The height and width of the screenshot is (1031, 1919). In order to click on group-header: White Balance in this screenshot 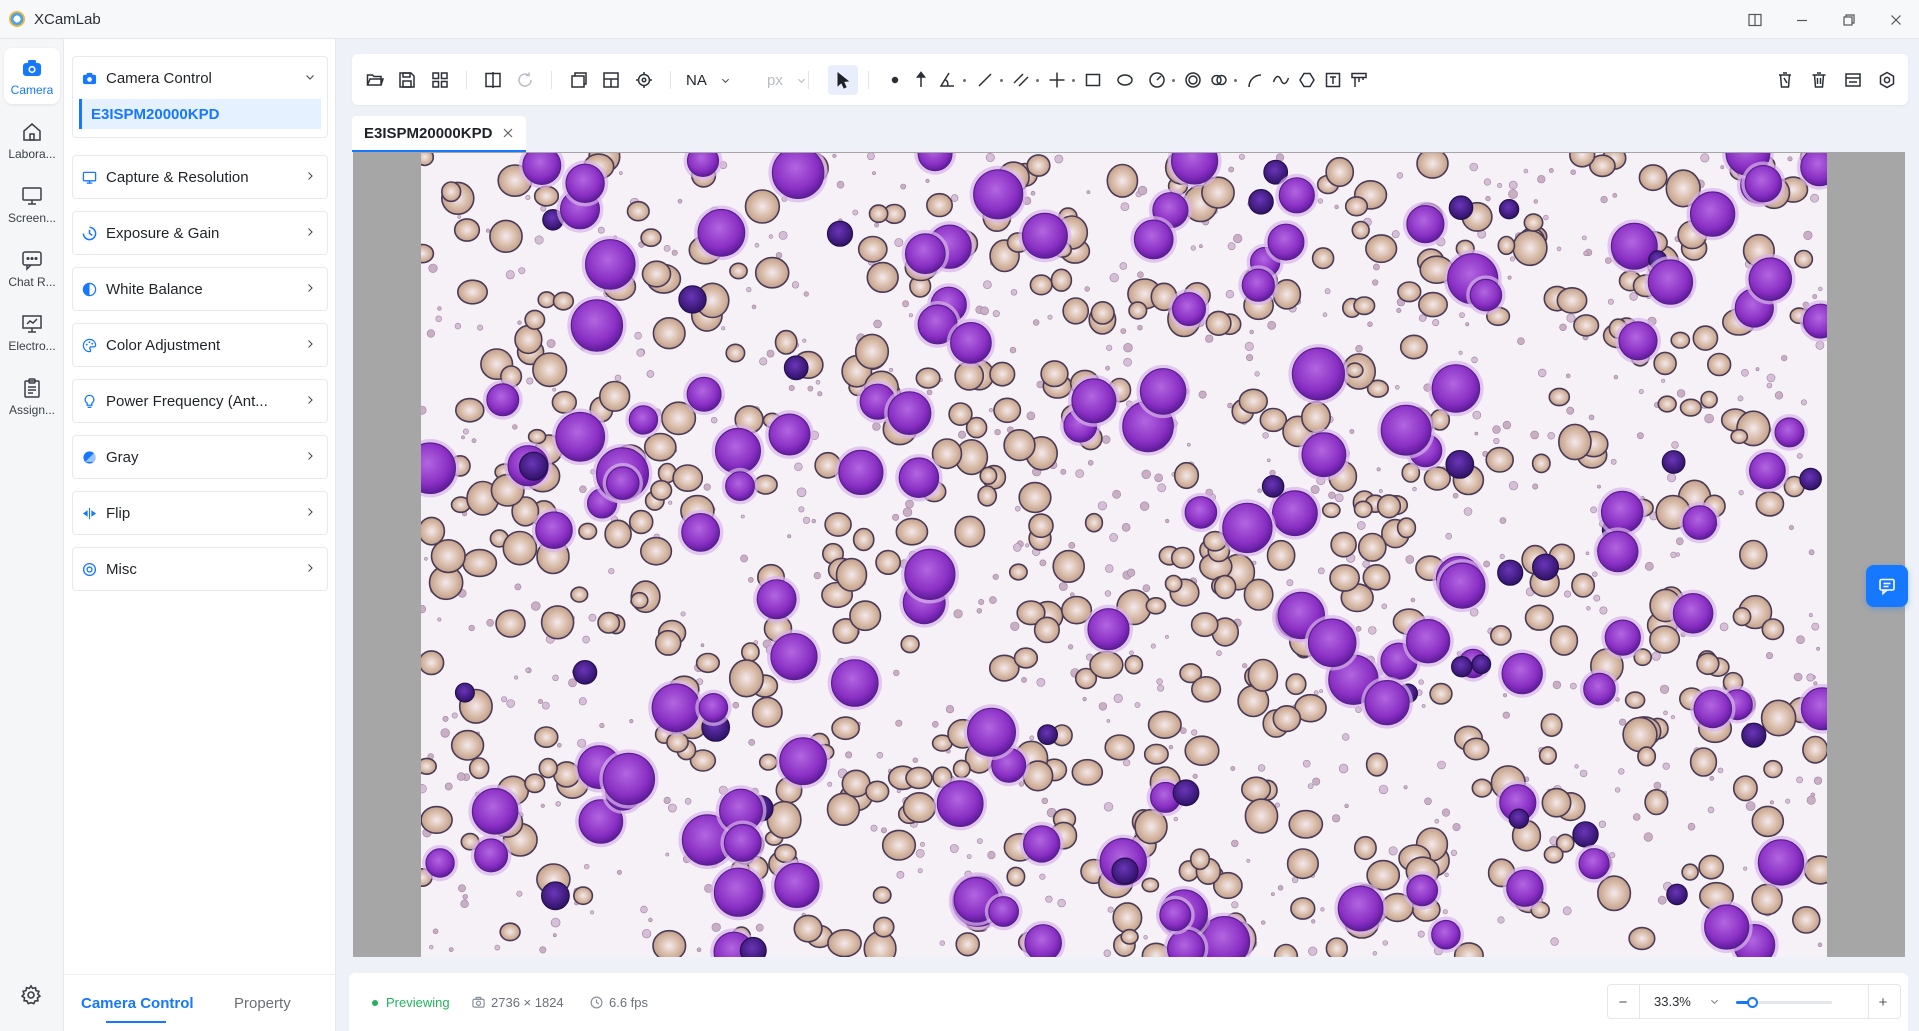, I will do `click(200, 289)`.